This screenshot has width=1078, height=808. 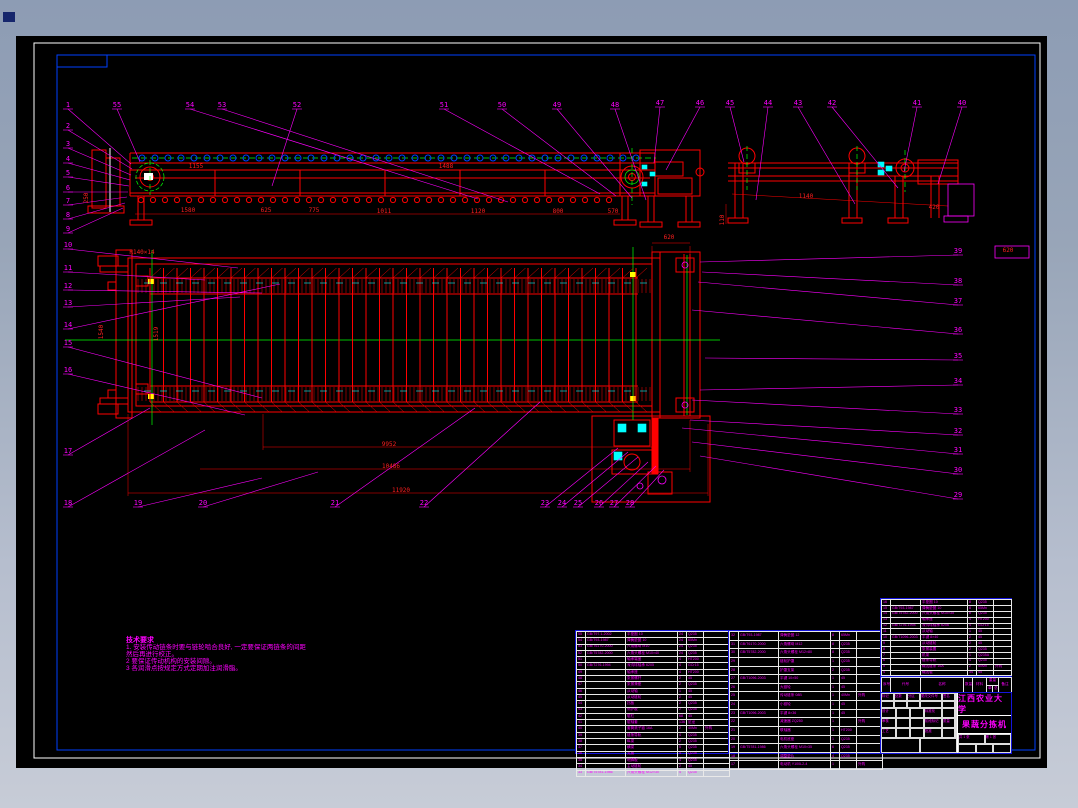 What do you see at coordinates (152, 654) in the screenshot?
I see `note-line: 然后再进行校正。` at bounding box center [152, 654].